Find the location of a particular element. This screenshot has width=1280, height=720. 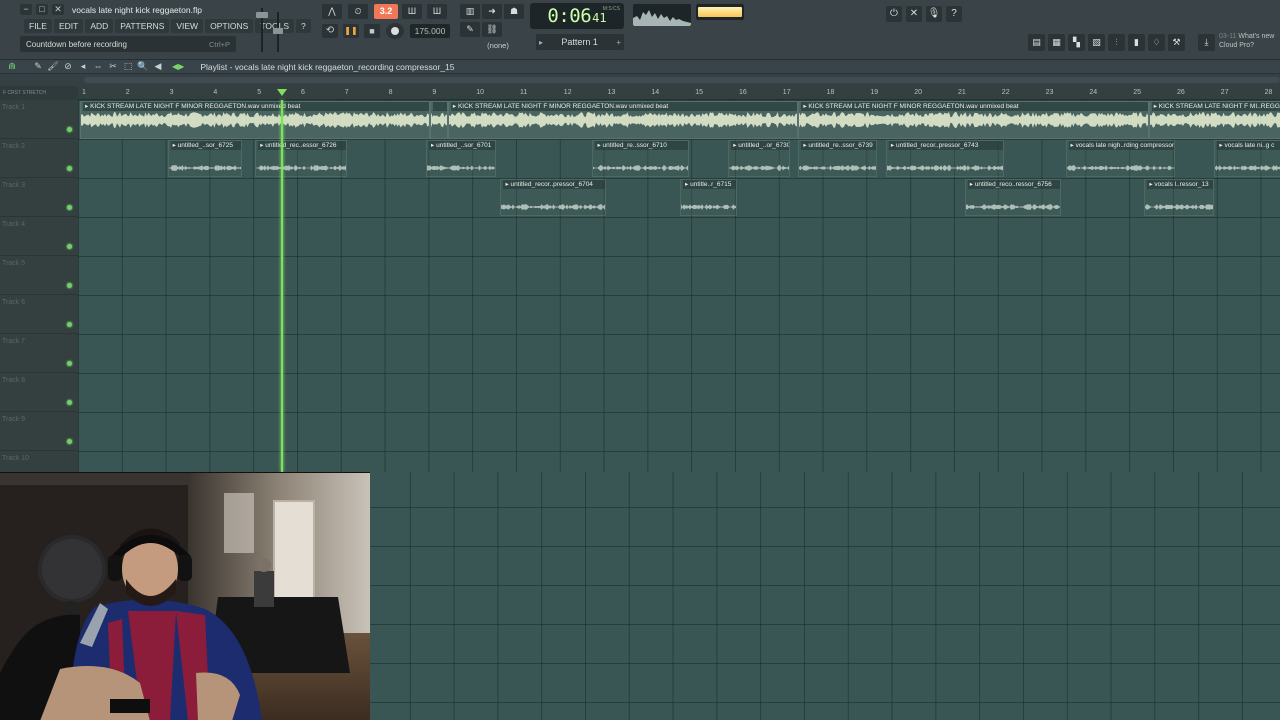

pattern-selector: ▸ Pattern 1 + is located at coordinates (580, 42).